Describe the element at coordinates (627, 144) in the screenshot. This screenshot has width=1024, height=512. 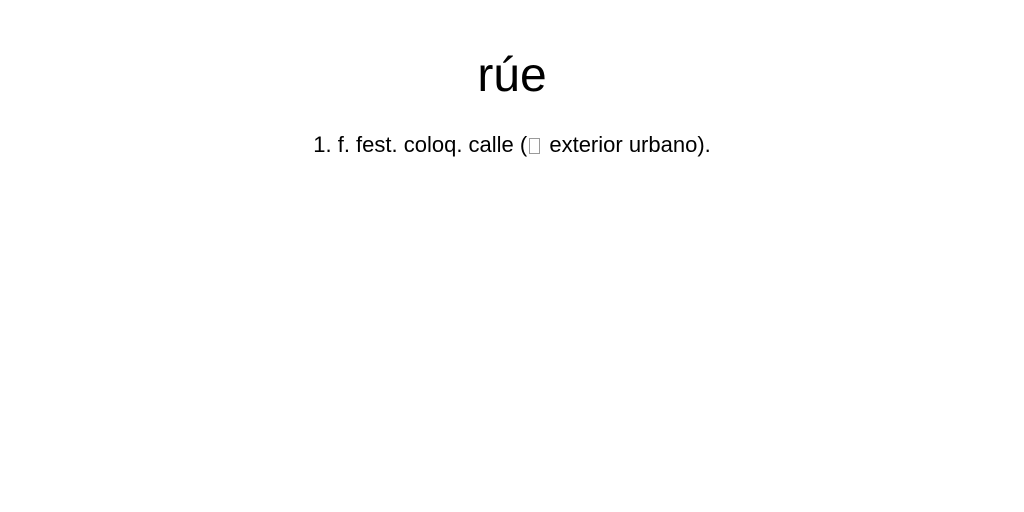
I see `definition-text-after: exterior urbano).` at that location.